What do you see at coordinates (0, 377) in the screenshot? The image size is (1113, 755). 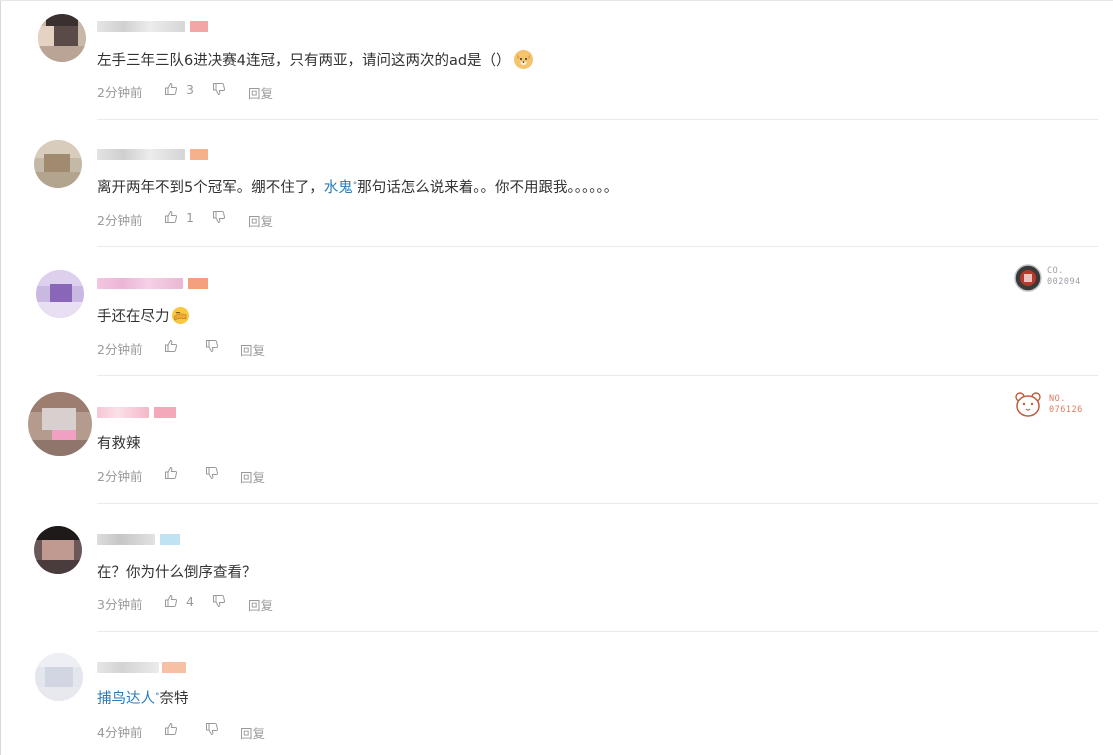 I see `frame-left-border` at bounding box center [0, 377].